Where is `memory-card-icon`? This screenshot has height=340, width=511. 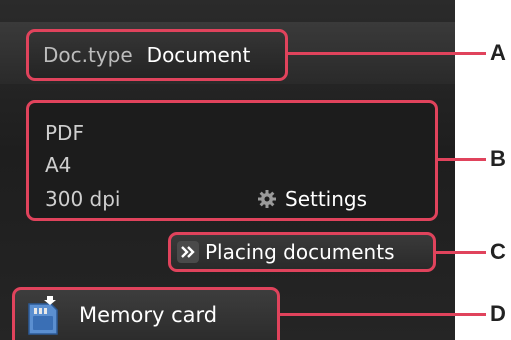 memory-card-icon is located at coordinates (43, 315).